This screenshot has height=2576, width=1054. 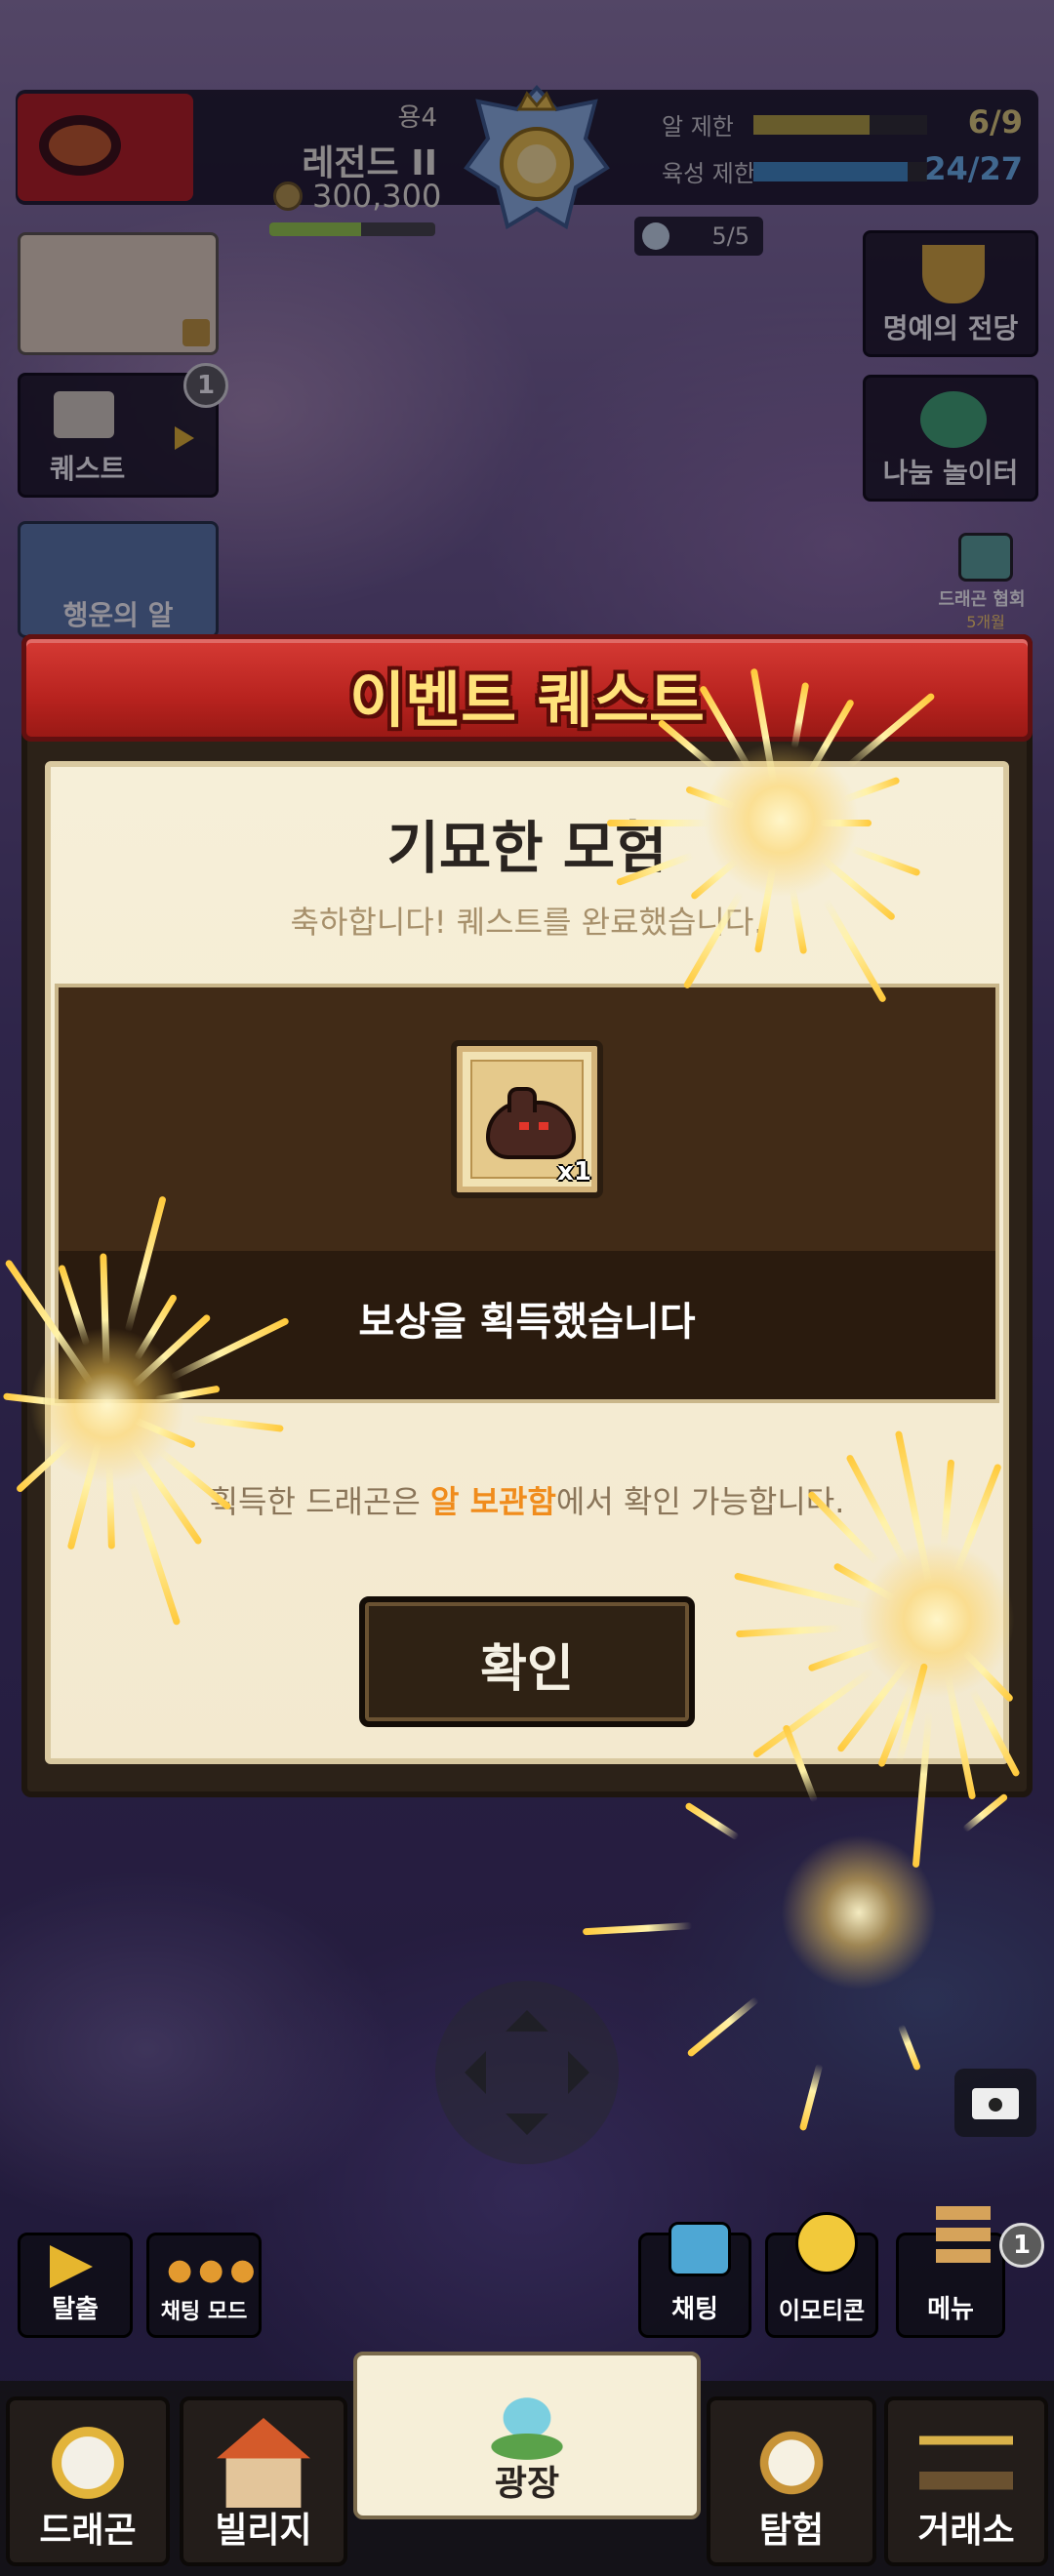 I want to click on chat-mode-button: ●●● 채팅 모드, so click(x=204, y=2285).